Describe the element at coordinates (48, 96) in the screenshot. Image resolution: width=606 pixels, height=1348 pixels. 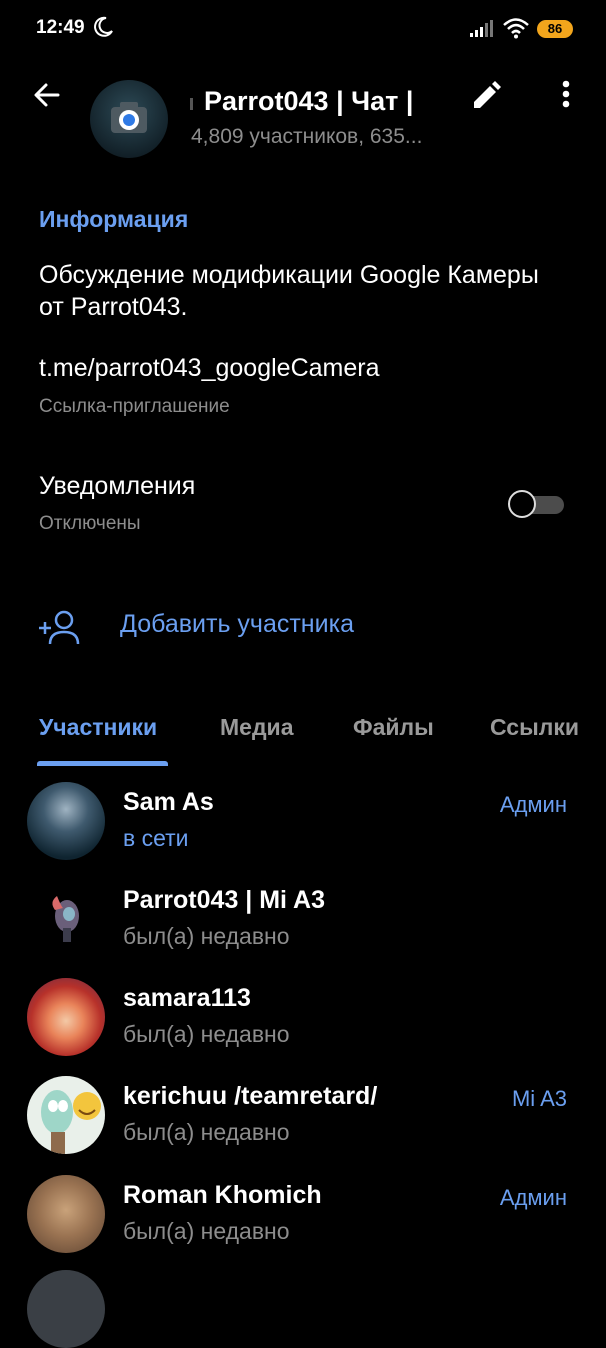
I see `back-arrow-icon` at that location.